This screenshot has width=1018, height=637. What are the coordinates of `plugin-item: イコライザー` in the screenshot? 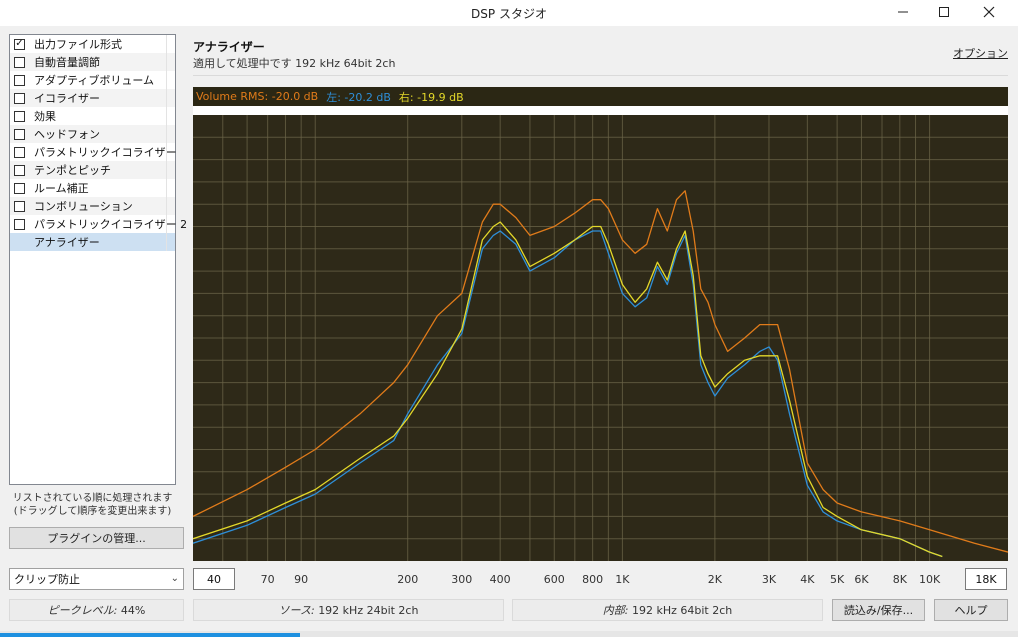 It's located at (92, 98).